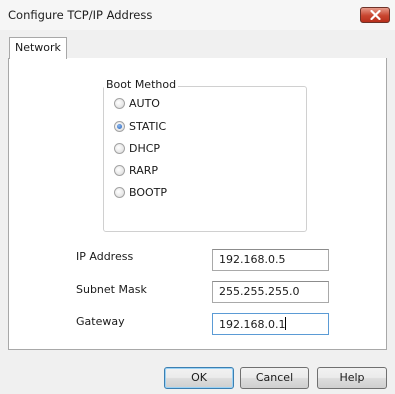 The image size is (395, 394). I want to click on subnet-mask-value: 255.255.255.0, so click(259, 291).